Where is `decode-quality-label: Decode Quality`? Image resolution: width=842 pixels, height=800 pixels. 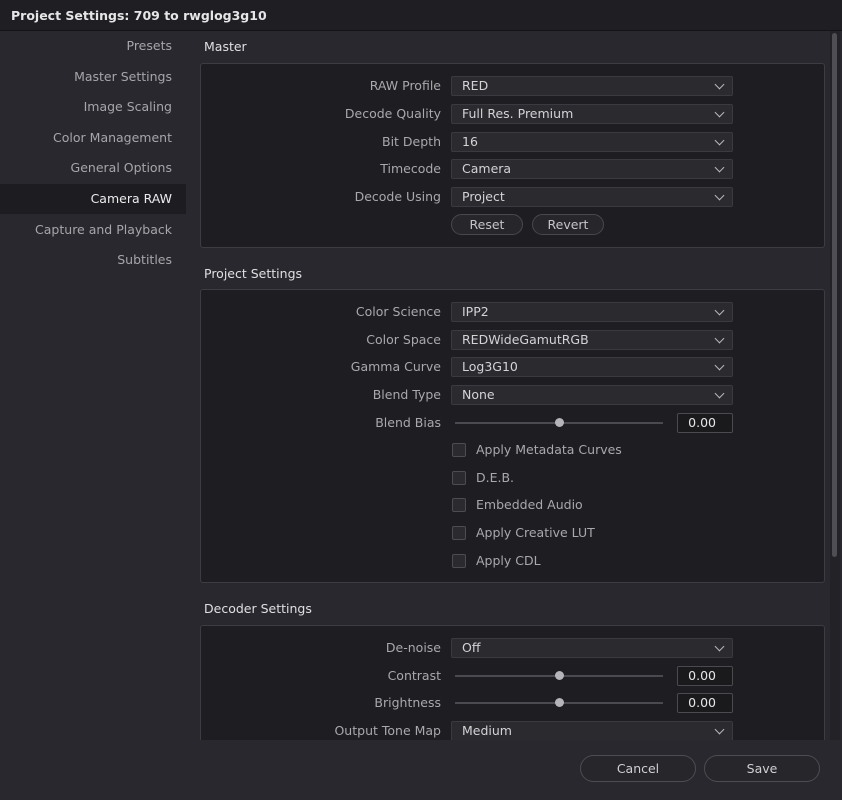
decode-quality-label: Decode Quality is located at coordinates (392, 113).